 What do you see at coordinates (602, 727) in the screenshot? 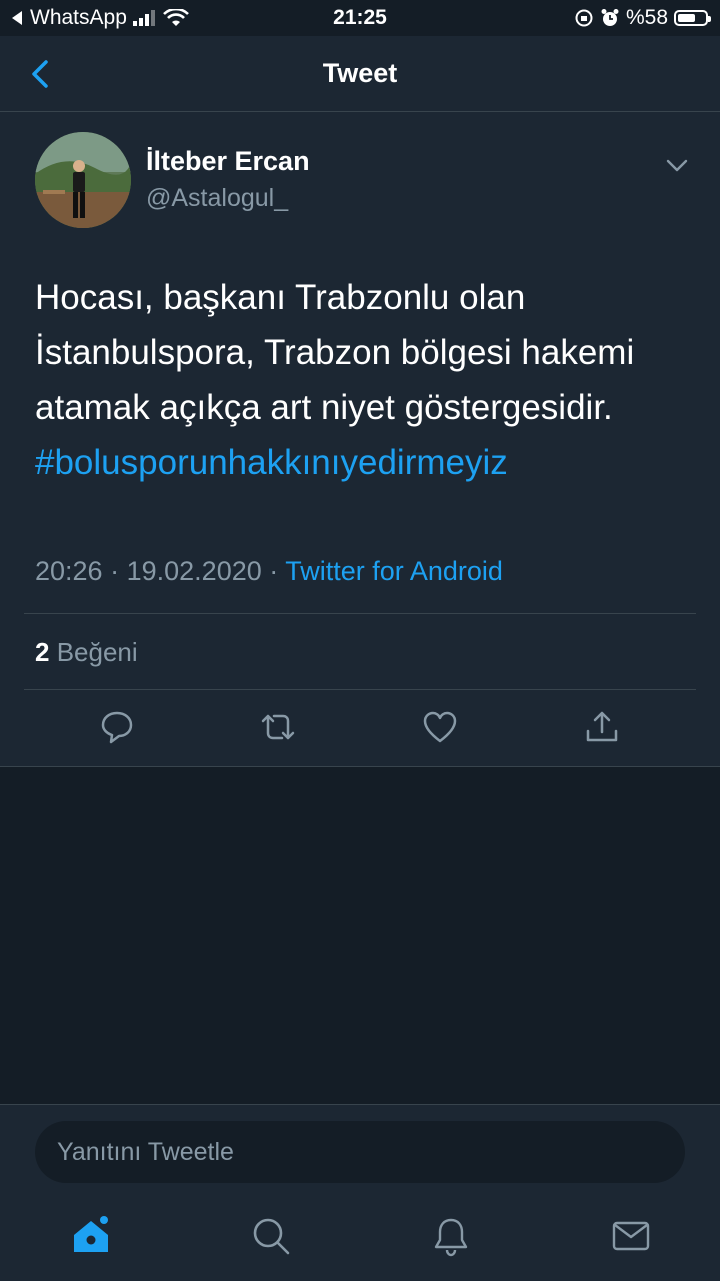
I see `share-icon` at bounding box center [602, 727].